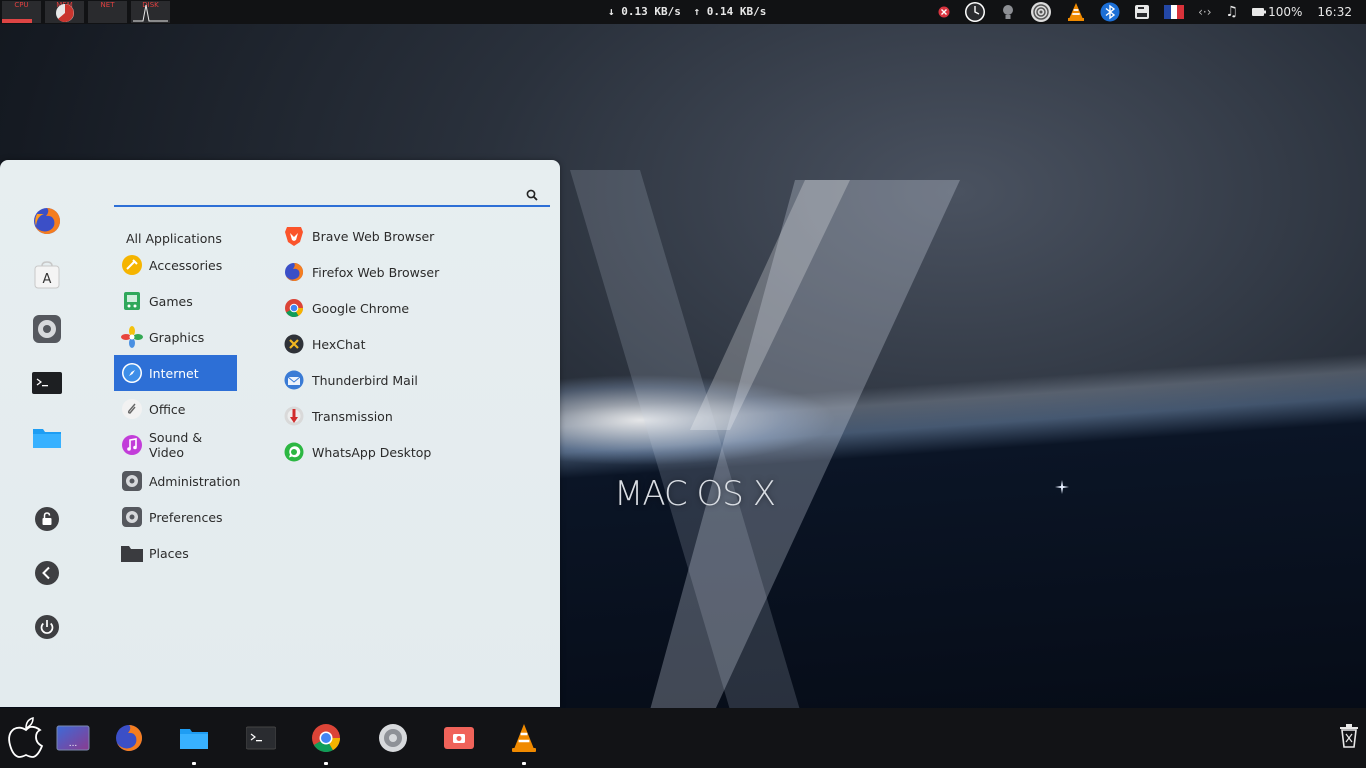  What do you see at coordinates (339, 344) in the screenshot?
I see `app-label: HexChat` at bounding box center [339, 344].